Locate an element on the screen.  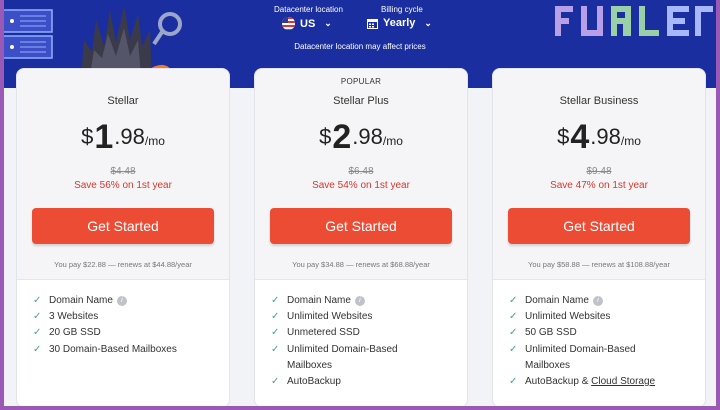
renewal-note: You pay $34.88 — renews at $68.88/year is located at coordinates (361, 264).